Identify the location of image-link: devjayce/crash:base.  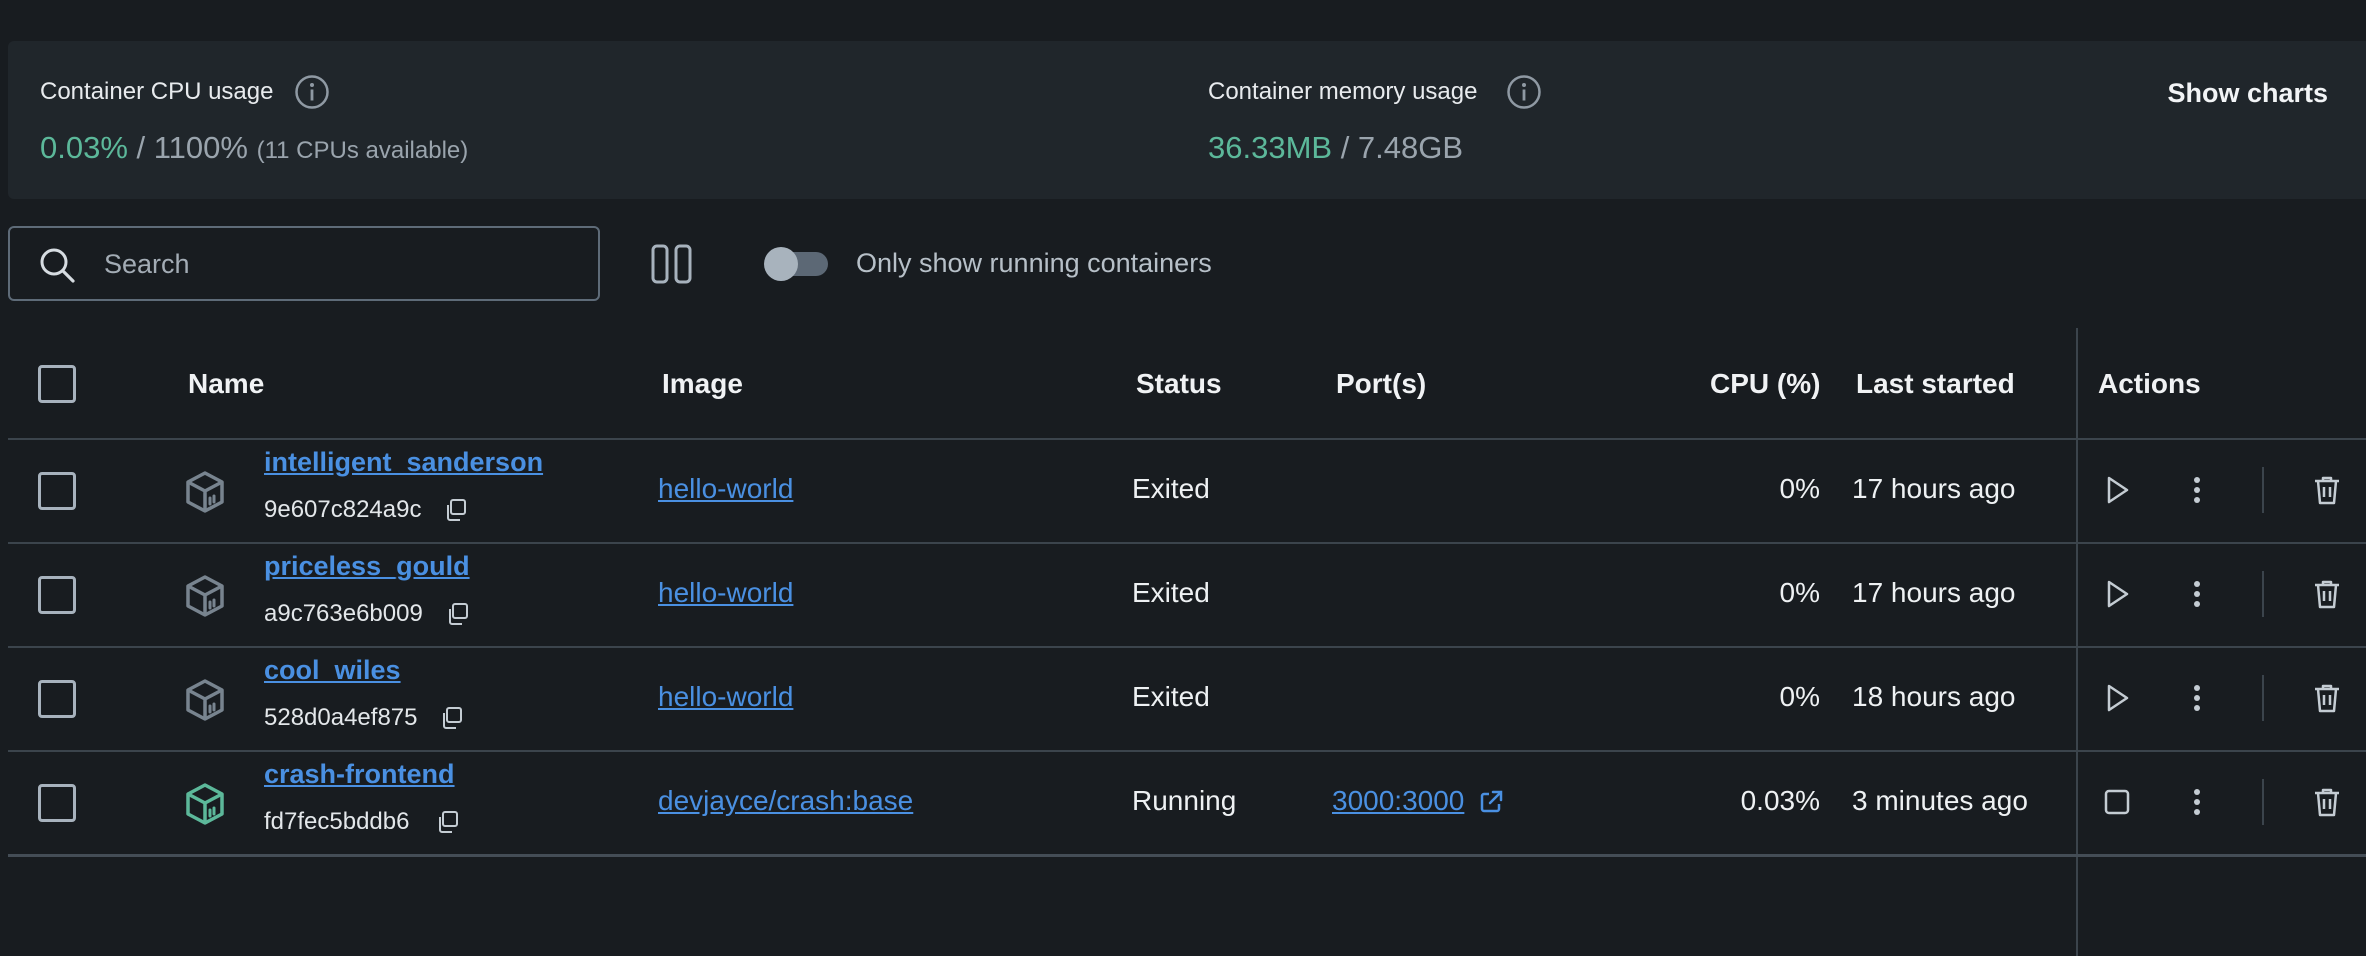
(785, 801).